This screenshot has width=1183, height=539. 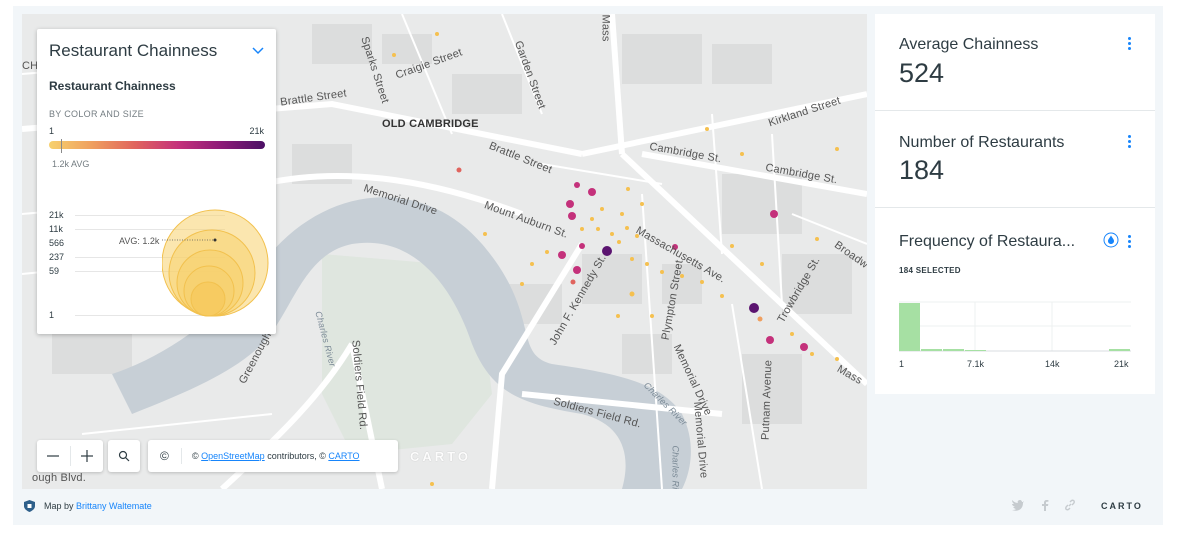 I want to click on droplet-icon, so click(x=1111, y=240).